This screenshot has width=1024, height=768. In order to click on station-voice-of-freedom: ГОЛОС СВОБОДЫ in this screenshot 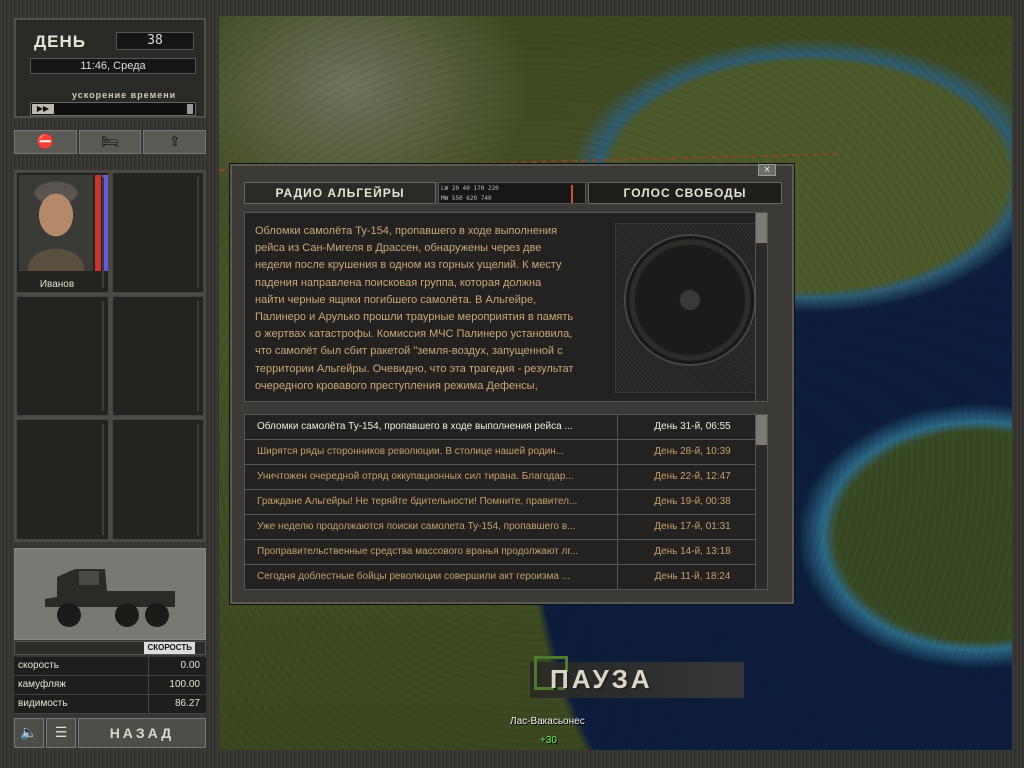, I will do `click(685, 193)`.